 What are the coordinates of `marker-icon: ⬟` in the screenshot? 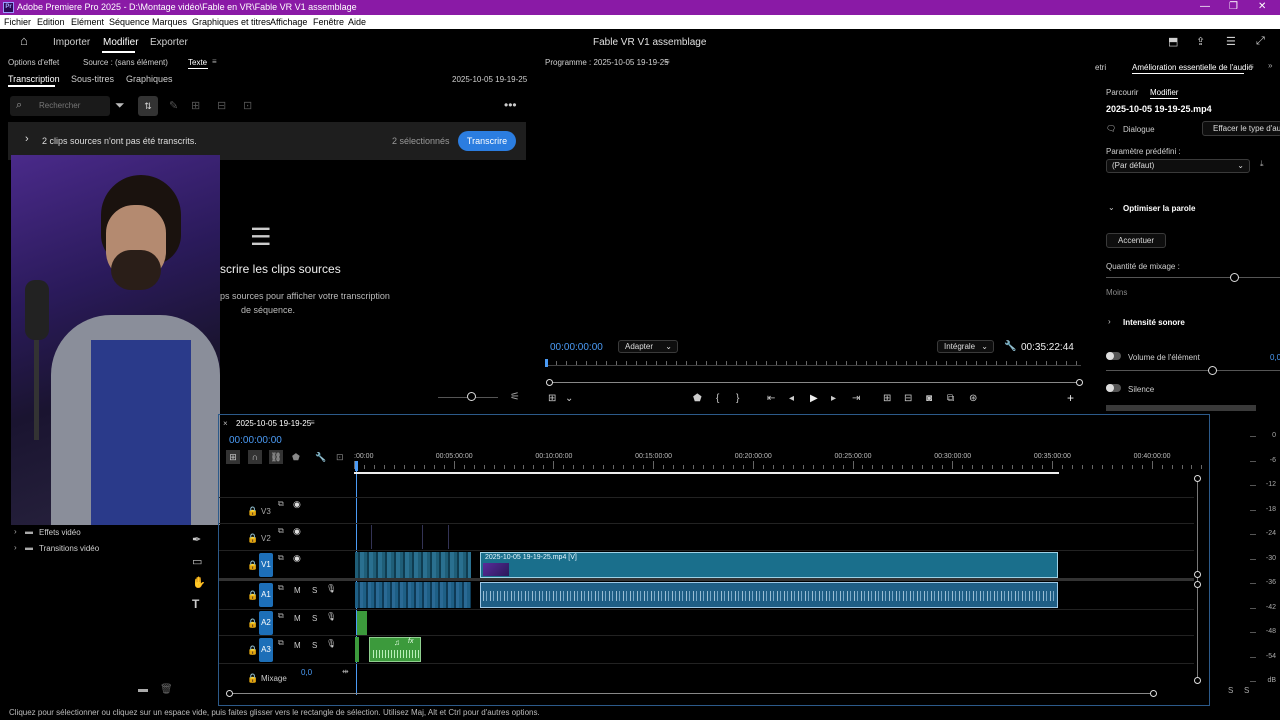 It's located at (697, 398).